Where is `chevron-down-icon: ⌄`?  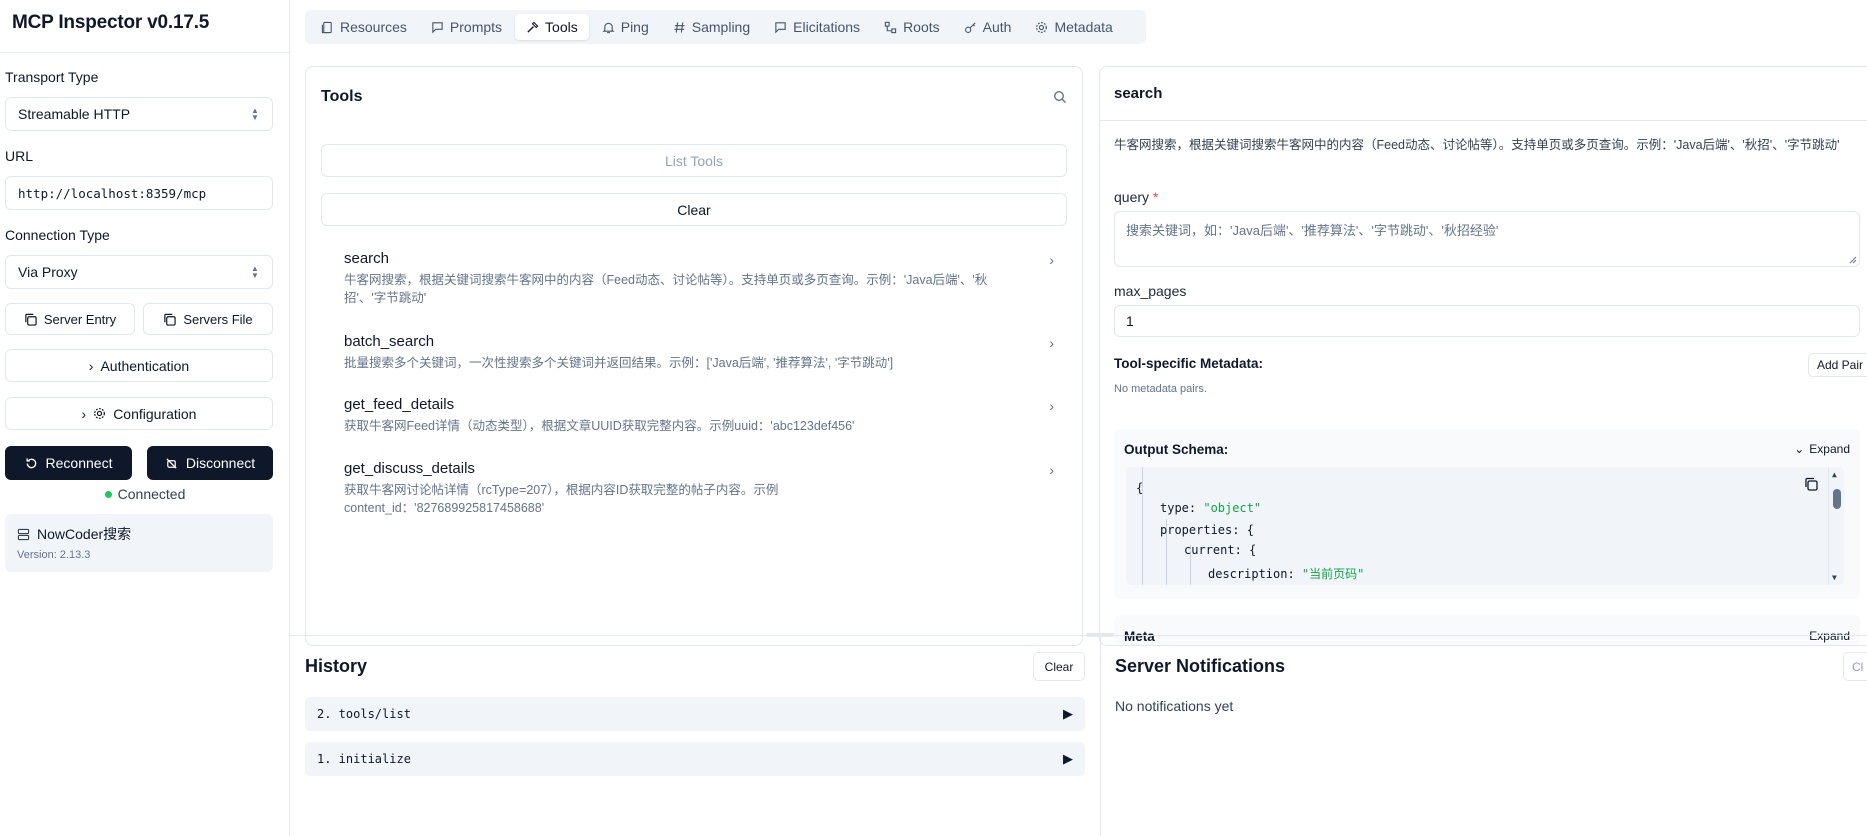
chevron-down-icon: ⌄ is located at coordinates (1799, 449).